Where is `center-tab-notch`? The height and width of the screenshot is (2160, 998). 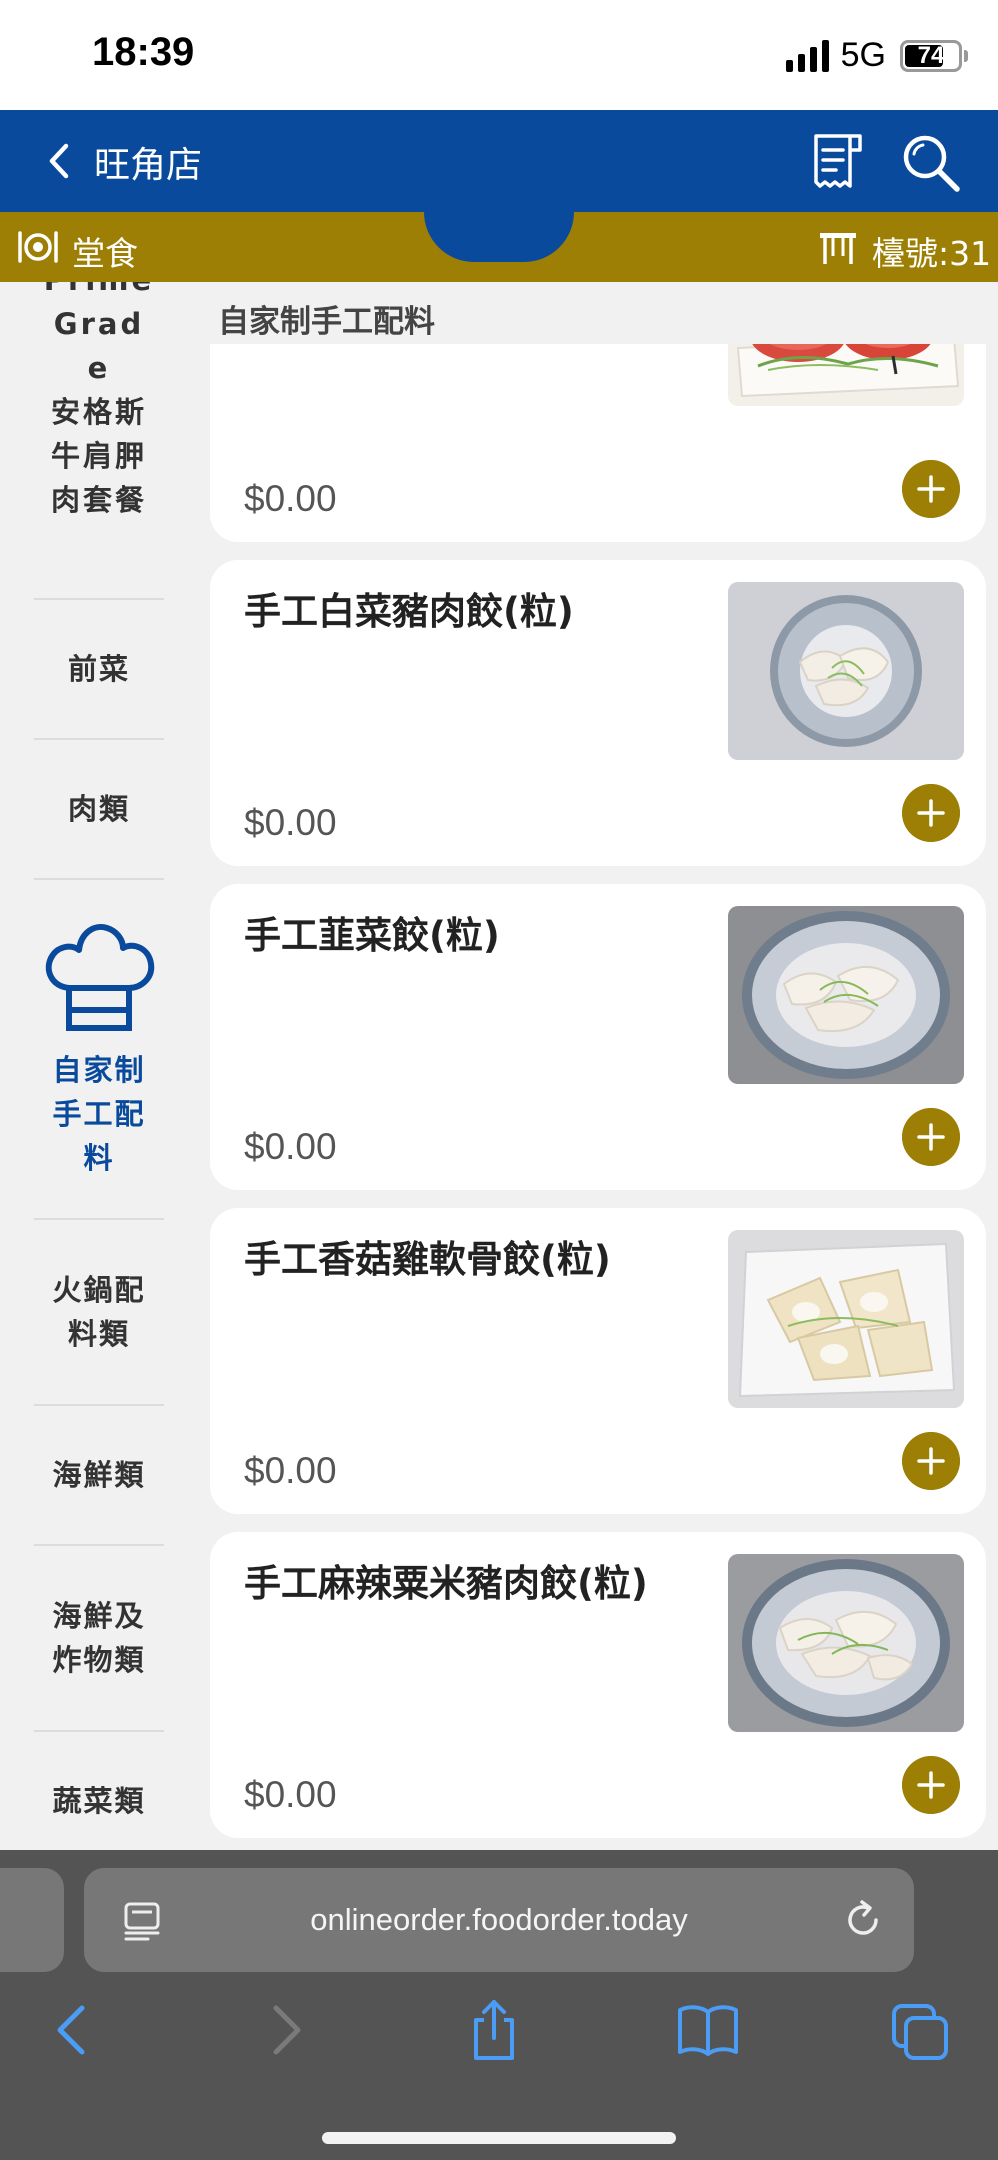 center-tab-notch is located at coordinates (499, 237).